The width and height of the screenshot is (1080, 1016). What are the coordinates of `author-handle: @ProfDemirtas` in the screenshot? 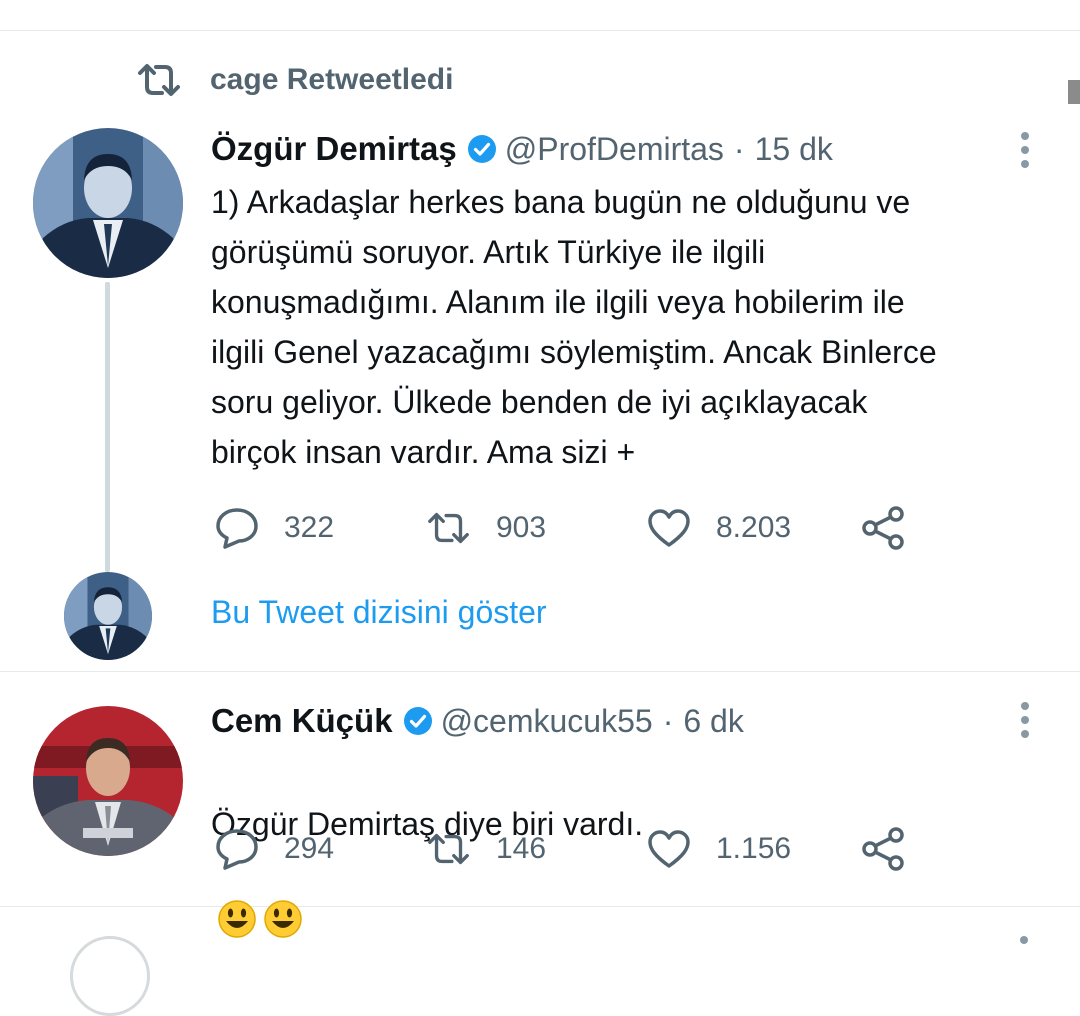 It's located at (614, 149).